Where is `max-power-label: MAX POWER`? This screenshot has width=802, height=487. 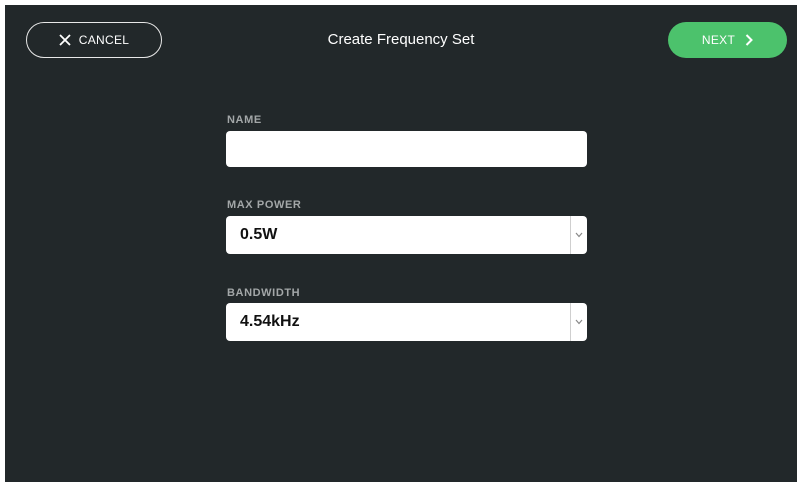
max-power-label: MAX POWER is located at coordinates (264, 205).